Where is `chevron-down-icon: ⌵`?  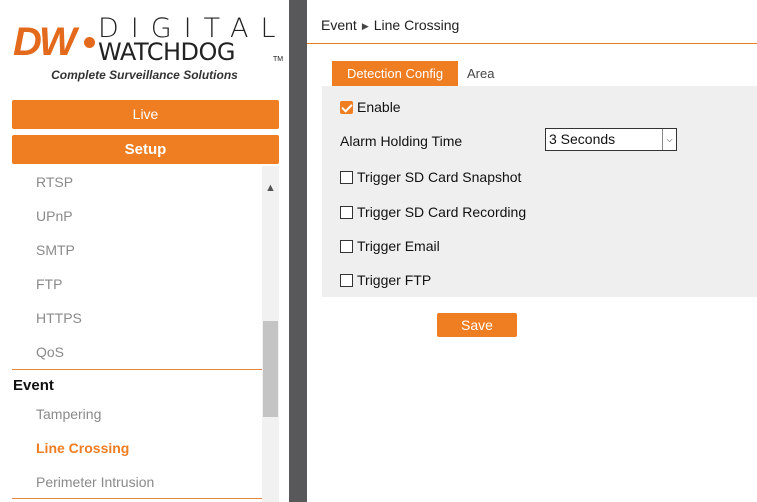 chevron-down-icon: ⌵ is located at coordinates (669, 139).